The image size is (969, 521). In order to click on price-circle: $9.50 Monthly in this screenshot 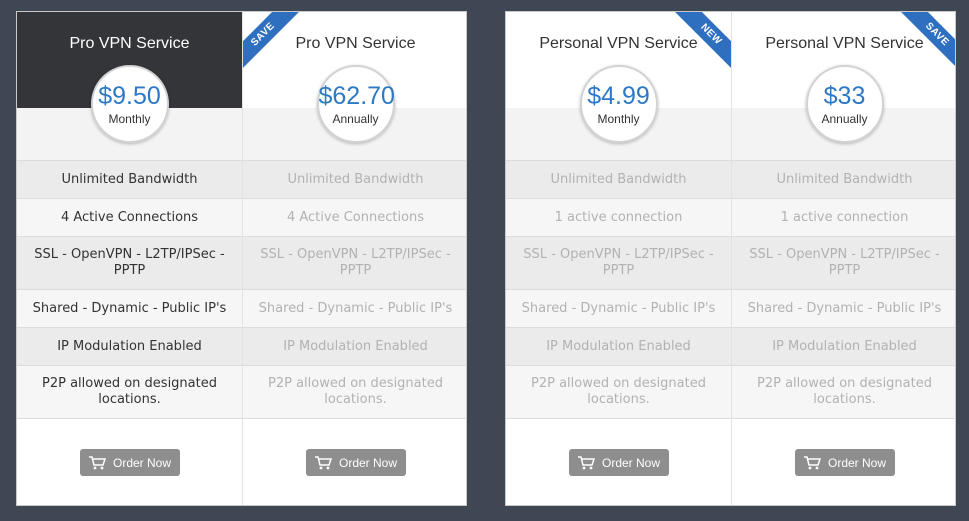, I will do `click(129, 104)`.